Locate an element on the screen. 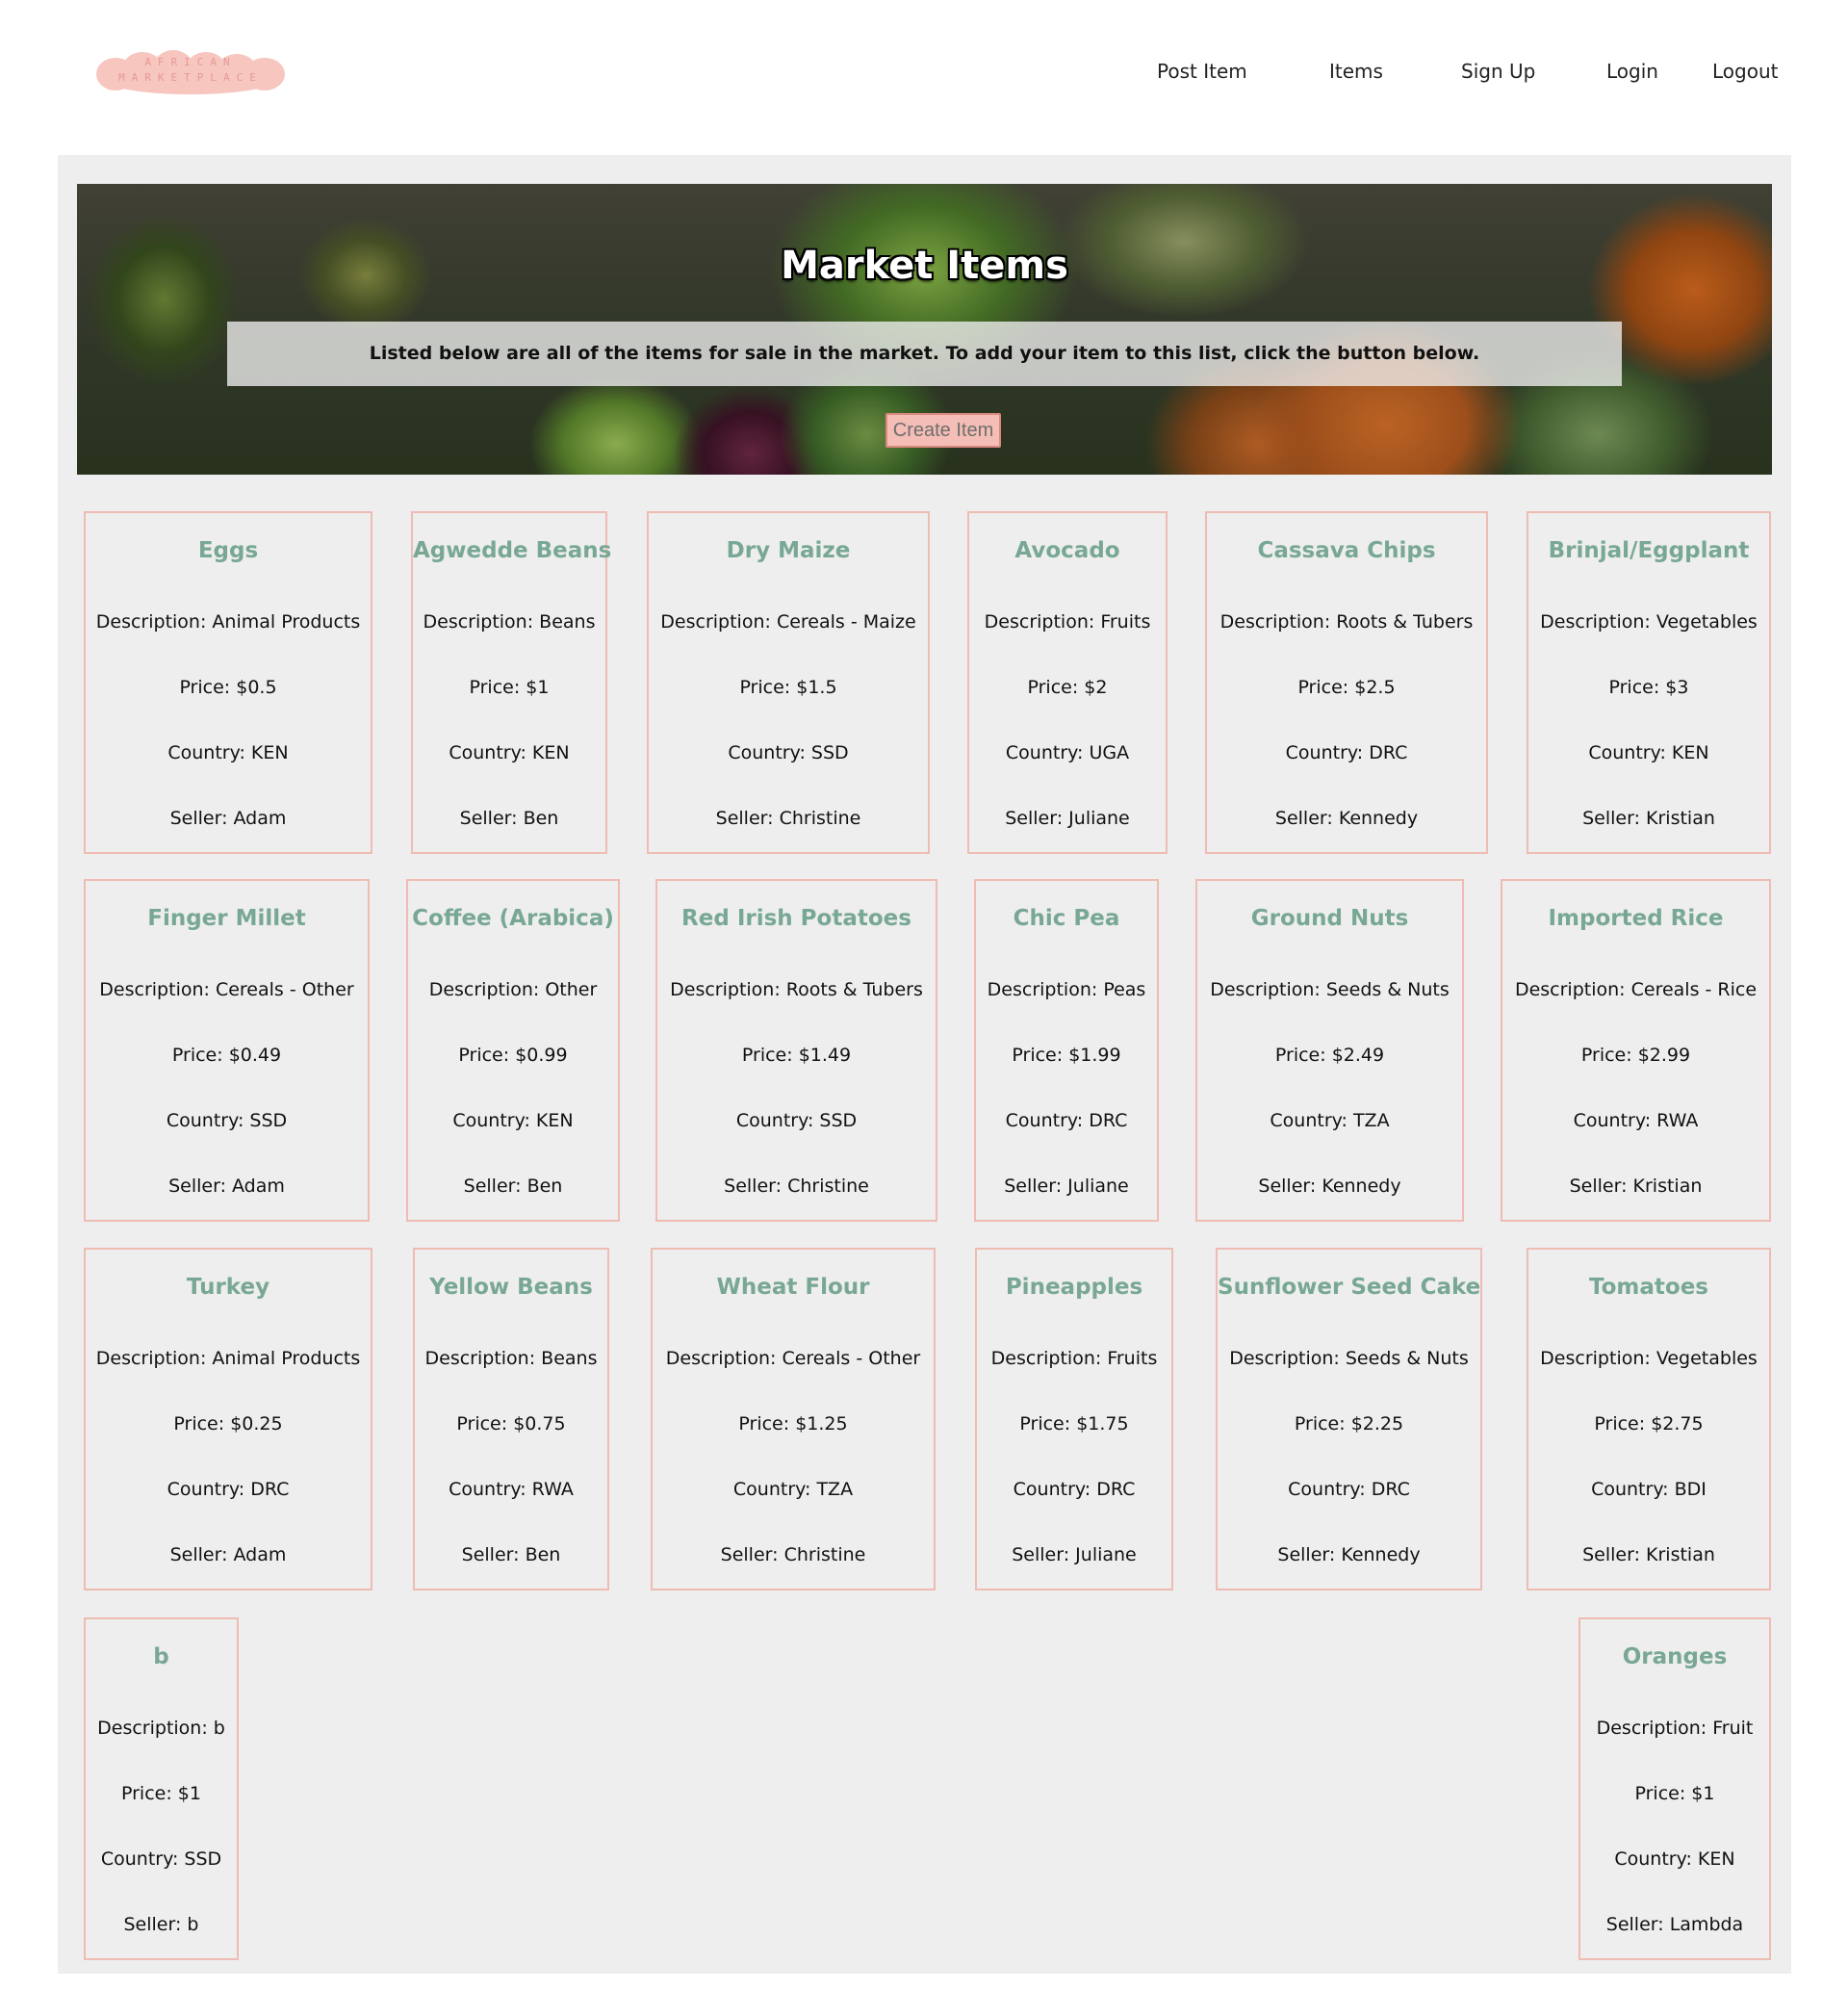  item-price: Price: $1.49 is located at coordinates (796, 1055).